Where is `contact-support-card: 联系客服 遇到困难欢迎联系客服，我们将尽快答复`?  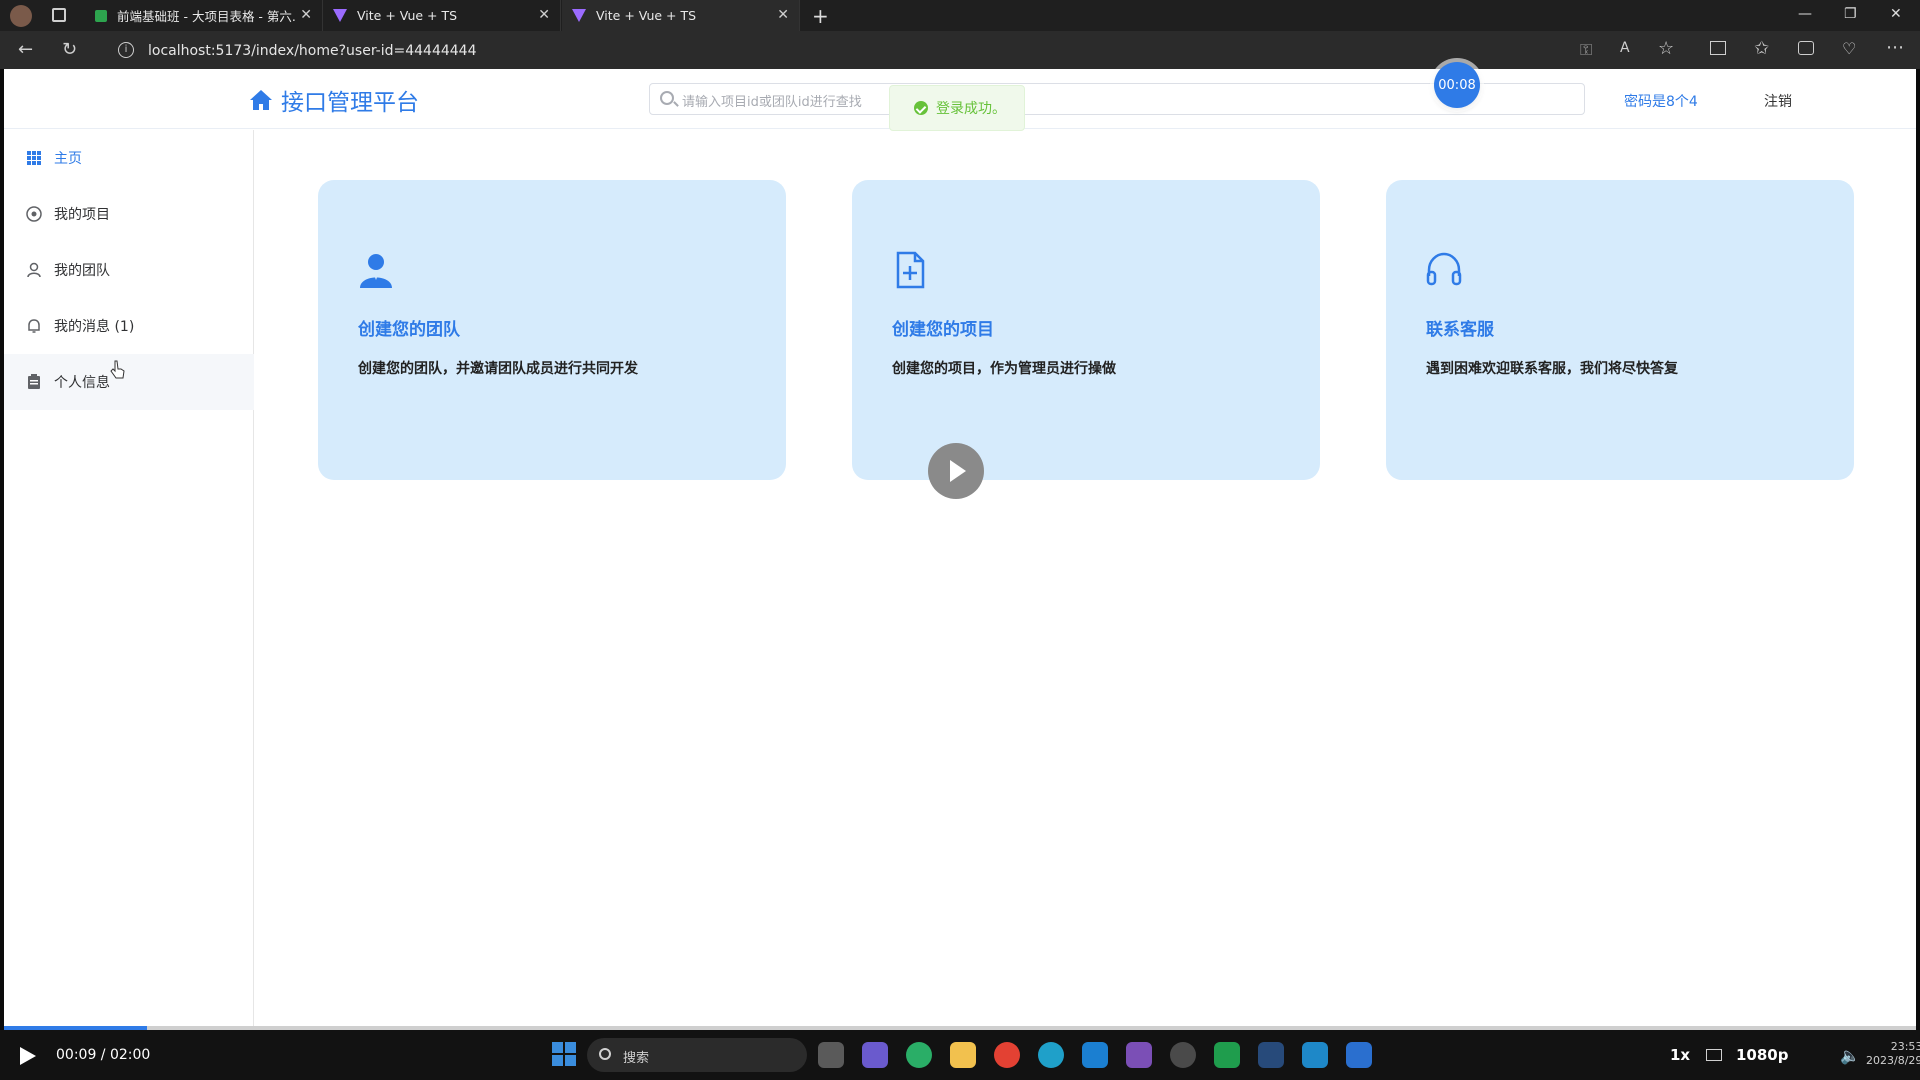 contact-support-card: 联系客服 遇到困难欢迎联系客服，我们将尽快答复 is located at coordinates (1620, 330).